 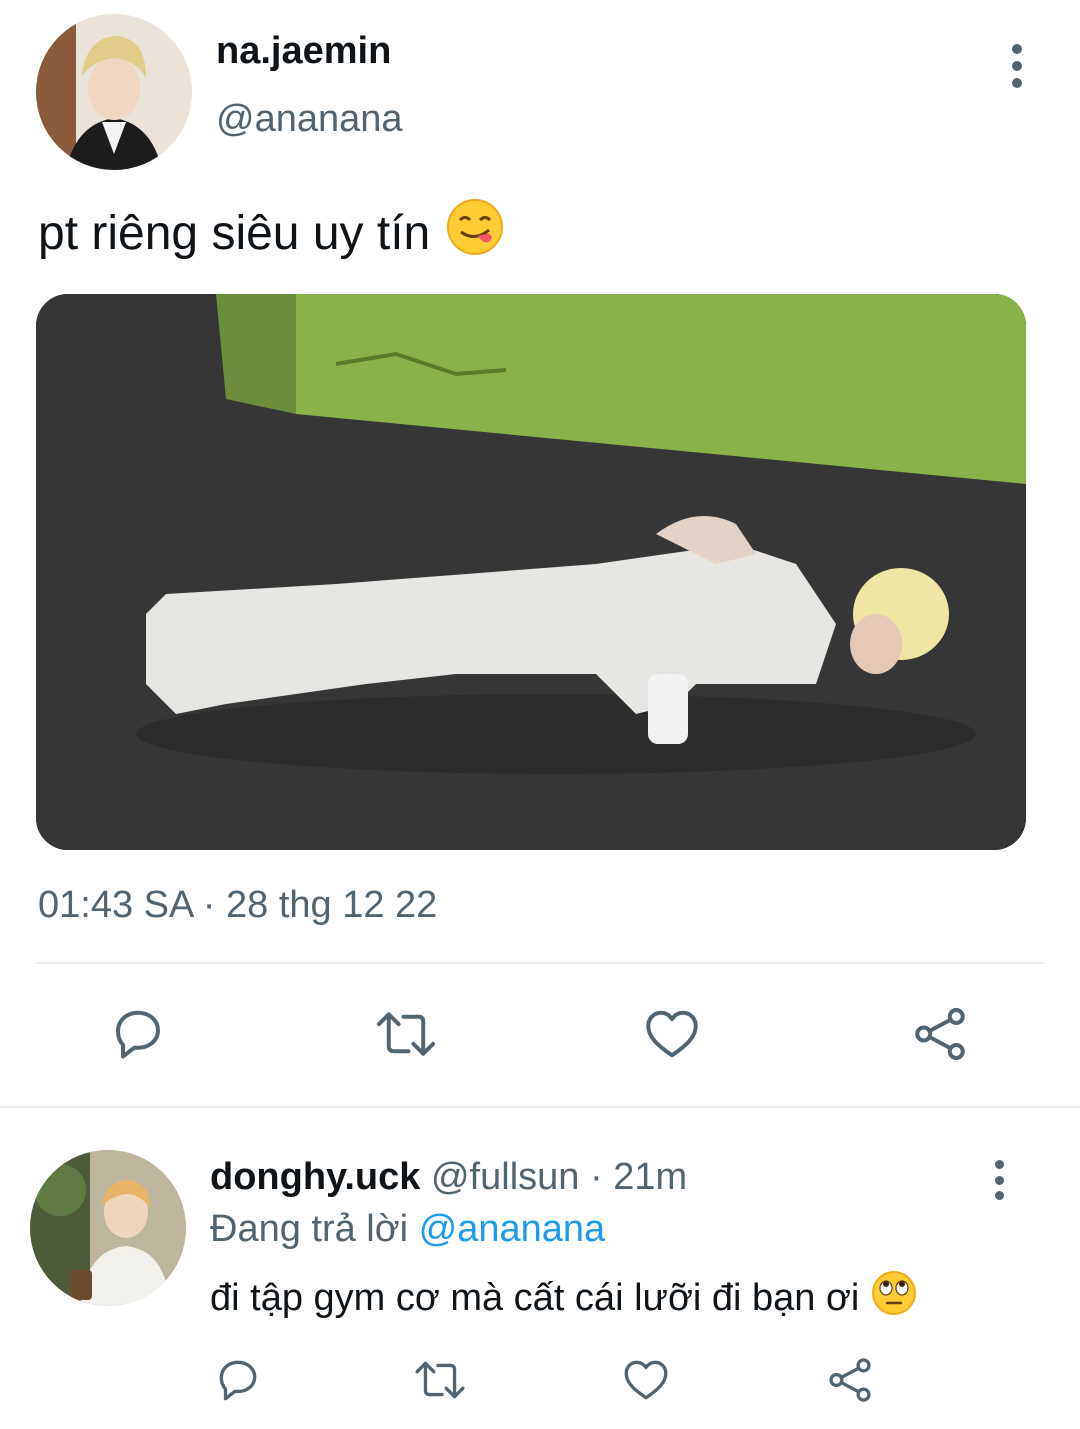 I want to click on yum-tongue-emoji-icon, so click(x=475, y=233).